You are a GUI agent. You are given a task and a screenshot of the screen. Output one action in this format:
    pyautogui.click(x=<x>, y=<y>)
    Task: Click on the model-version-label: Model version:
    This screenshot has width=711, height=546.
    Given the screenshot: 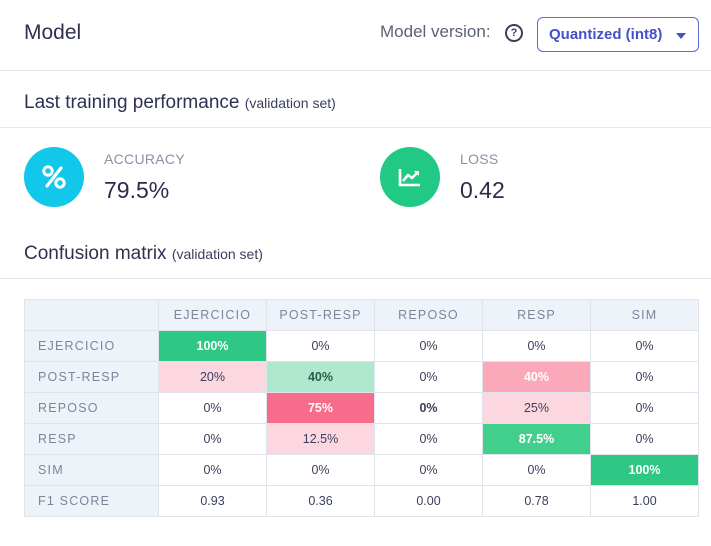 What is the action you would take?
    pyautogui.click(x=435, y=31)
    